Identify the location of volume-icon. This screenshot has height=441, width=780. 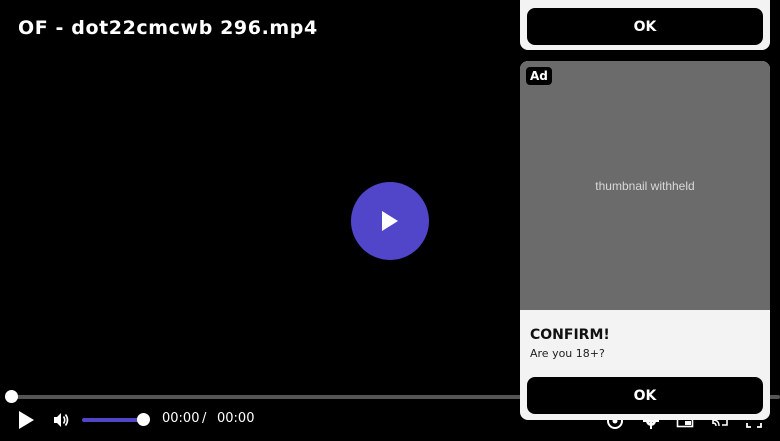
(61, 420).